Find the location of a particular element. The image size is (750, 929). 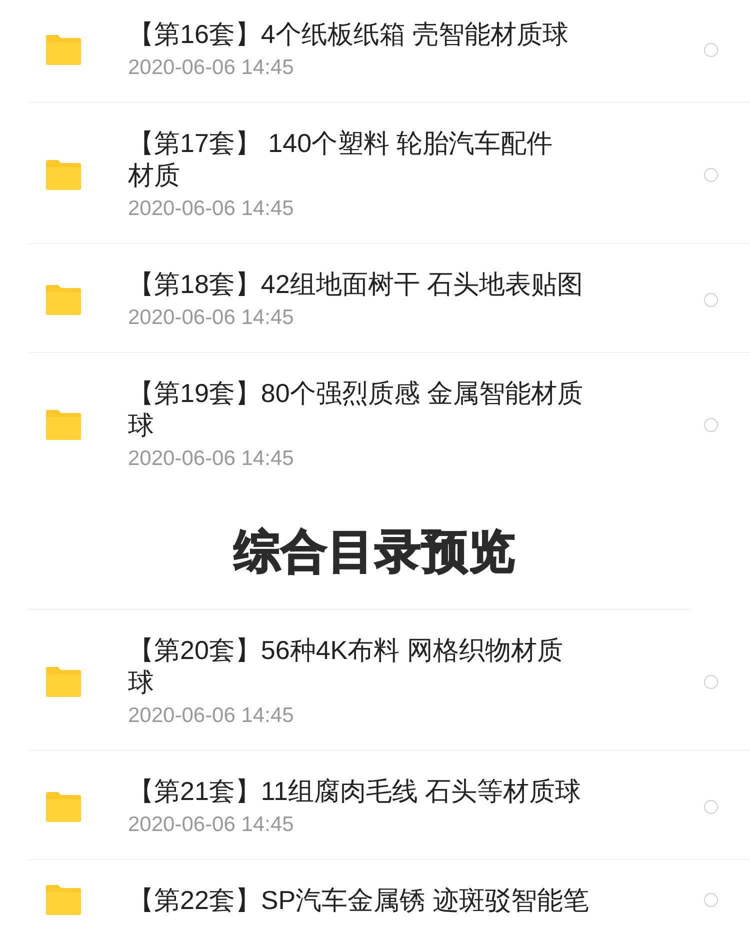

file-row: 【第22套】SP汽车金属锈 迹斑驳智能笔 is located at coordinates (389, 891).